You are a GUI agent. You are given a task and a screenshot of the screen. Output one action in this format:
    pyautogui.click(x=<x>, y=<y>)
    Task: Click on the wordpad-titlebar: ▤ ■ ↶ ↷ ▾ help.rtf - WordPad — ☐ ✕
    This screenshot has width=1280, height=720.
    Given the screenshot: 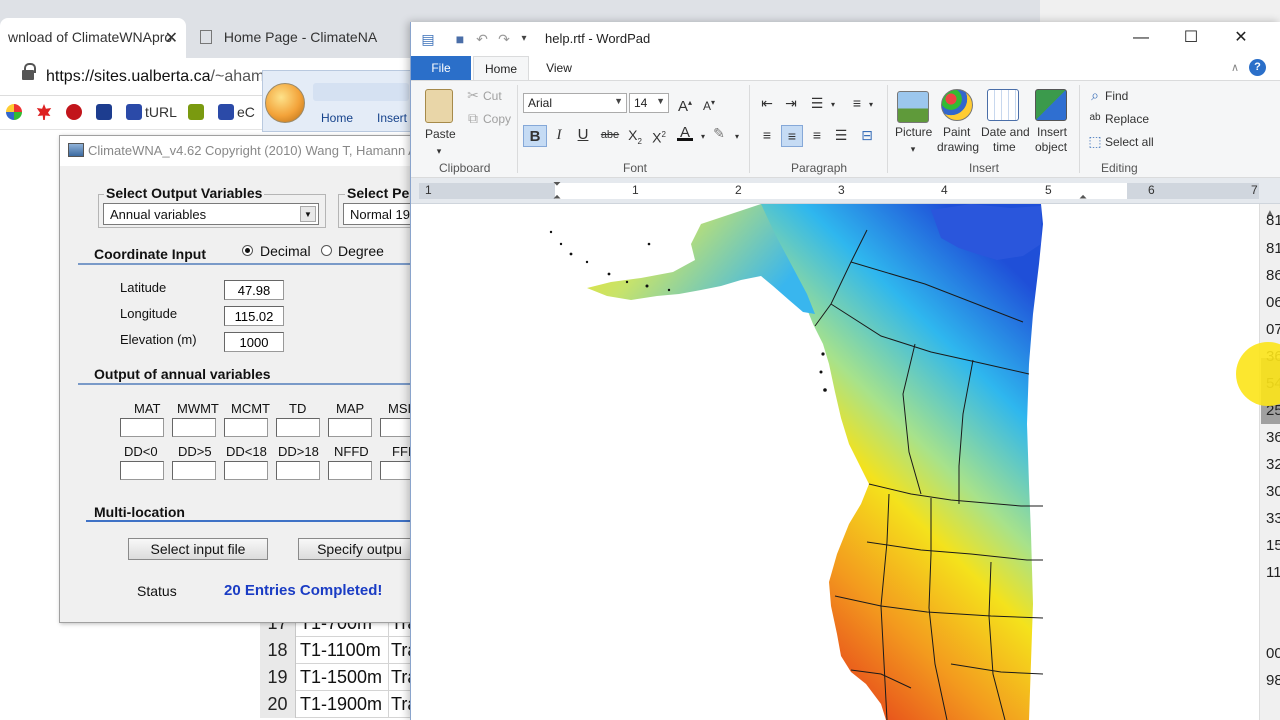 What is the action you would take?
    pyautogui.click(x=845, y=39)
    